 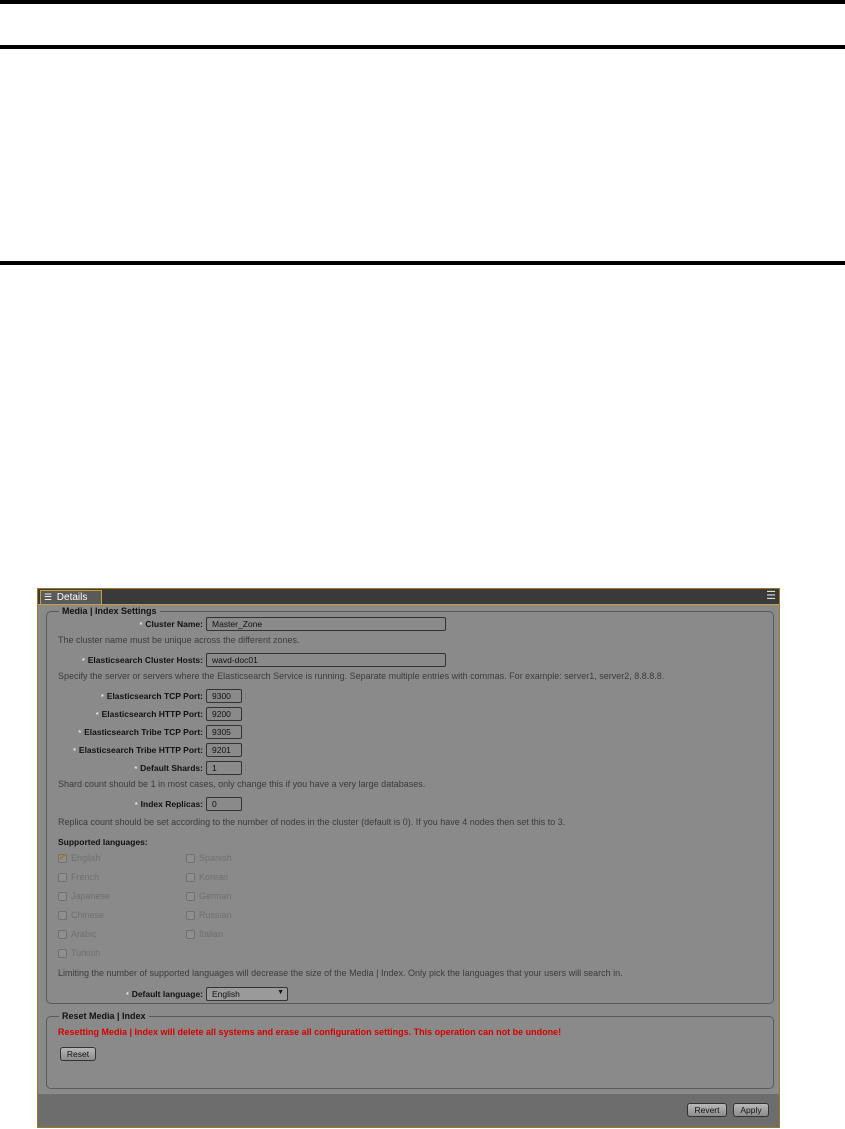 What do you see at coordinates (164, 994) in the screenshot?
I see `default-language-label: * Default language:` at bounding box center [164, 994].